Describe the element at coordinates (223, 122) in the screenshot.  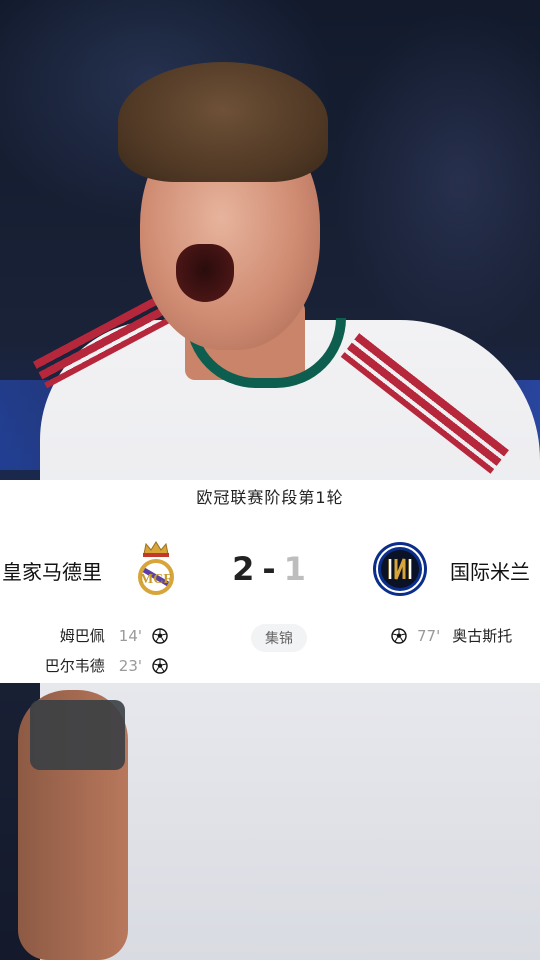
I see `player-hair` at that location.